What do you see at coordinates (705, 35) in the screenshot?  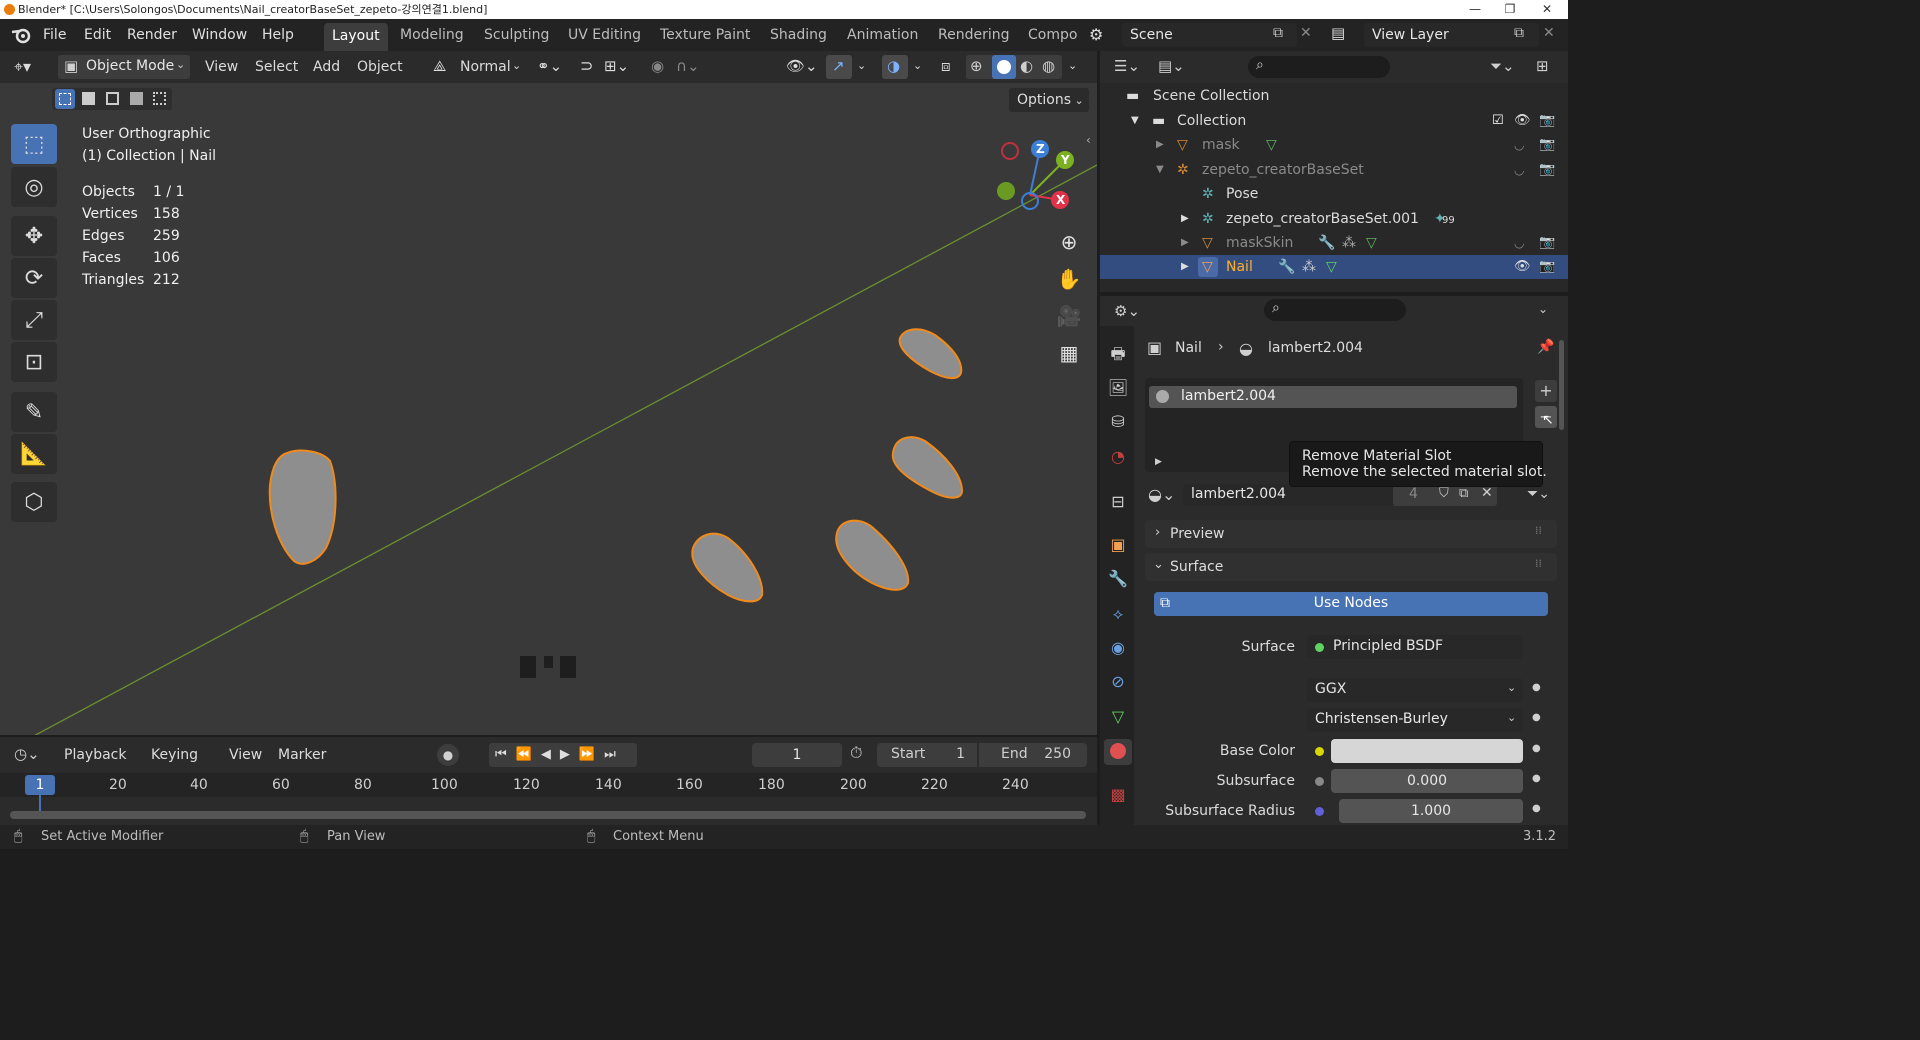 I see `tab-texture-paint: Texture Paint` at bounding box center [705, 35].